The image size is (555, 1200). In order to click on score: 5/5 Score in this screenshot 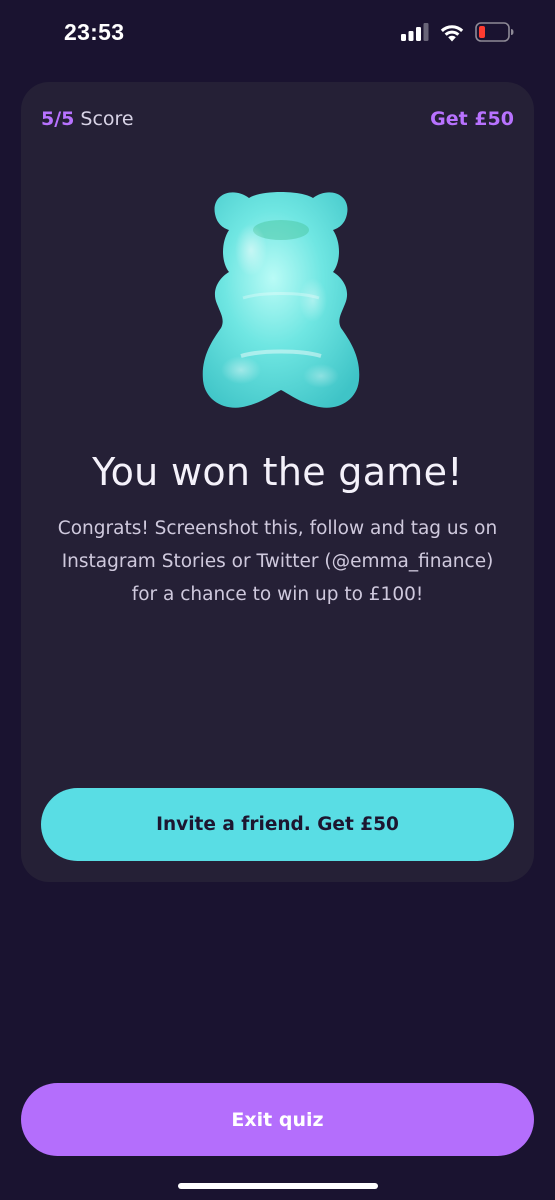, I will do `click(87, 119)`.